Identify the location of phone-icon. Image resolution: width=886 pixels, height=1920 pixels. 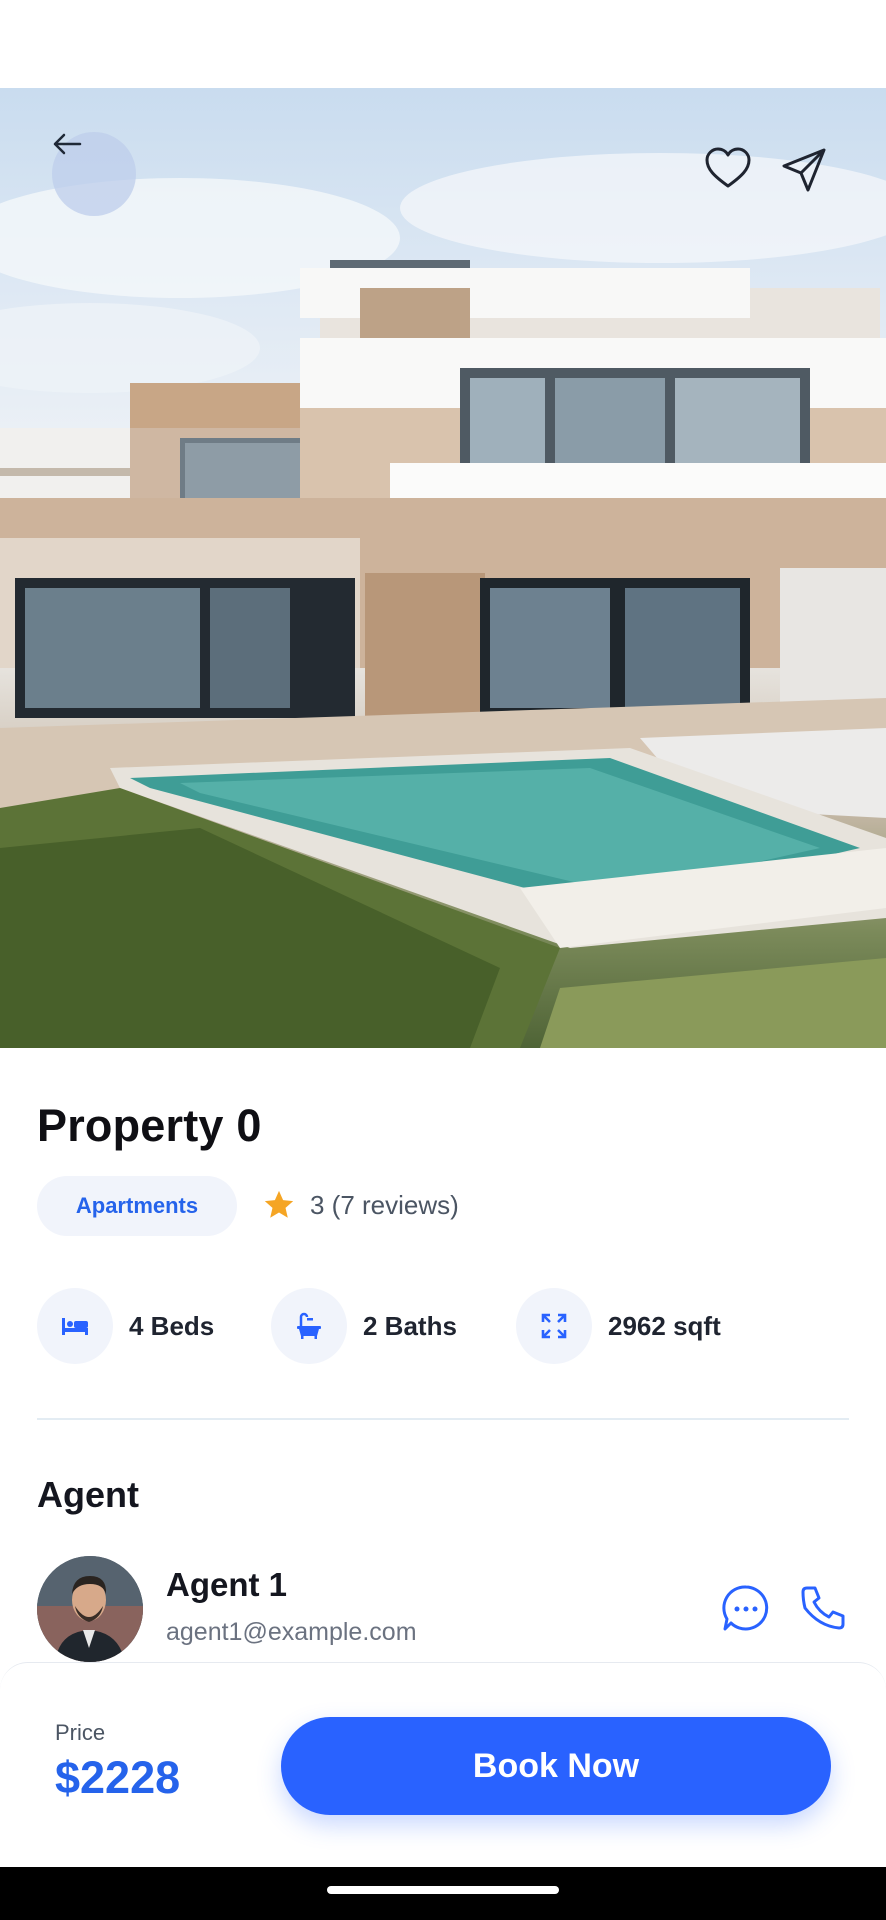
(823, 1608).